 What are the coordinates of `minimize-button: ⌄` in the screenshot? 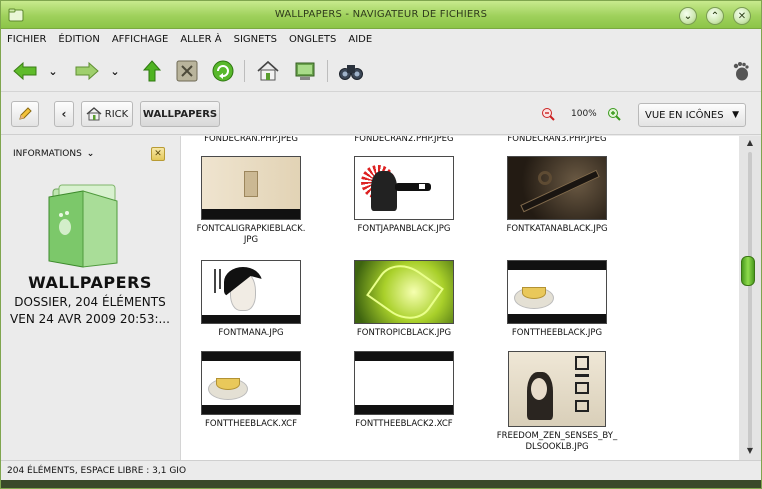 It's located at (688, 16).